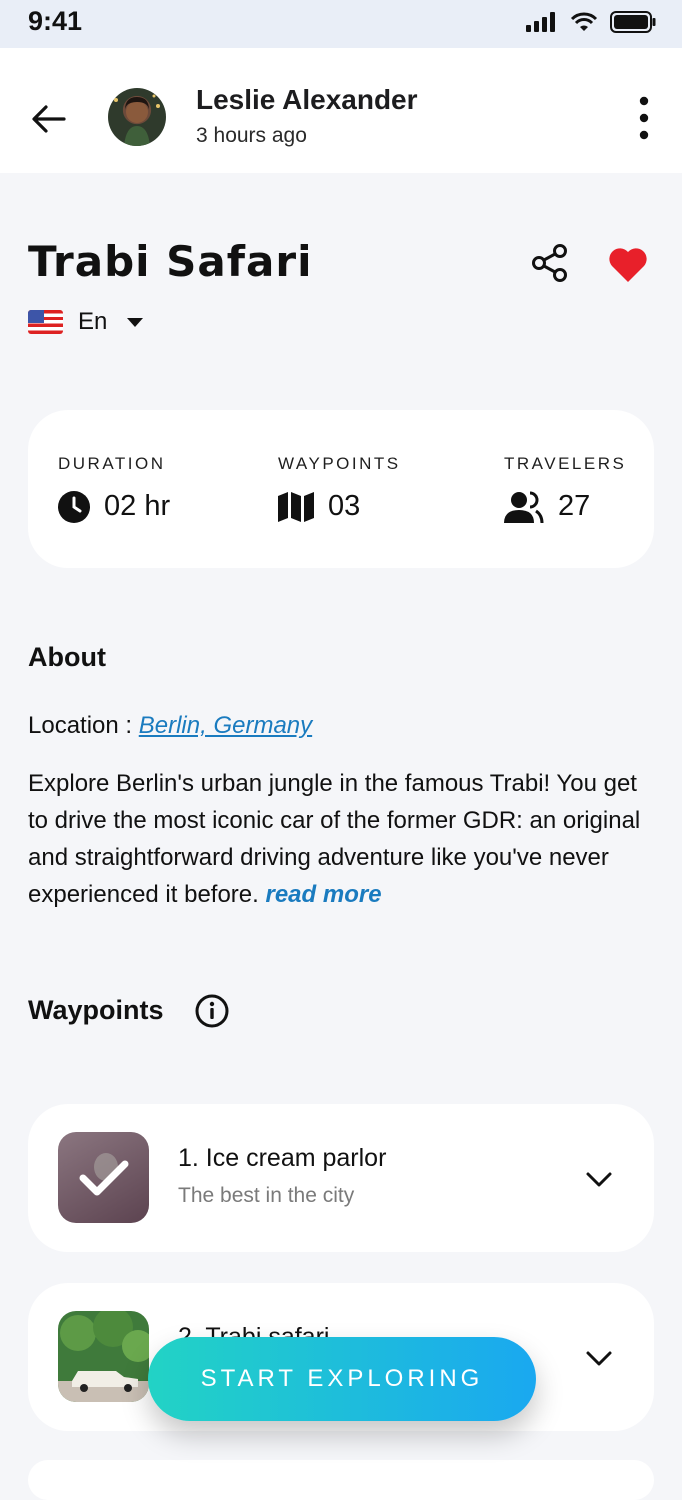 The height and width of the screenshot is (1500, 682). What do you see at coordinates (170, 261) in the screenshot?
I see `tour-title: Trabi Safari` at bounding box center [170, 261].